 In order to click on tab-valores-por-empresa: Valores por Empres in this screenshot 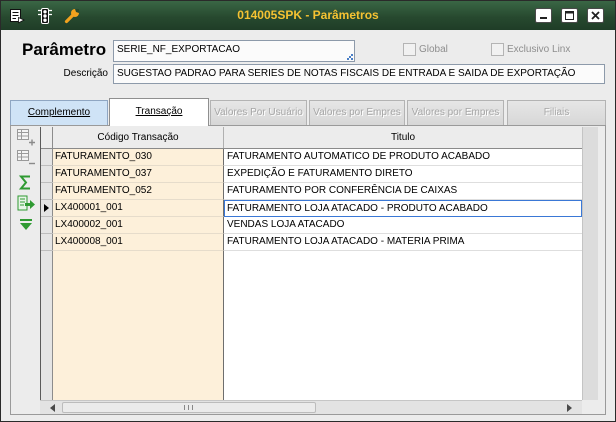, I will do `click(357, 112)`.